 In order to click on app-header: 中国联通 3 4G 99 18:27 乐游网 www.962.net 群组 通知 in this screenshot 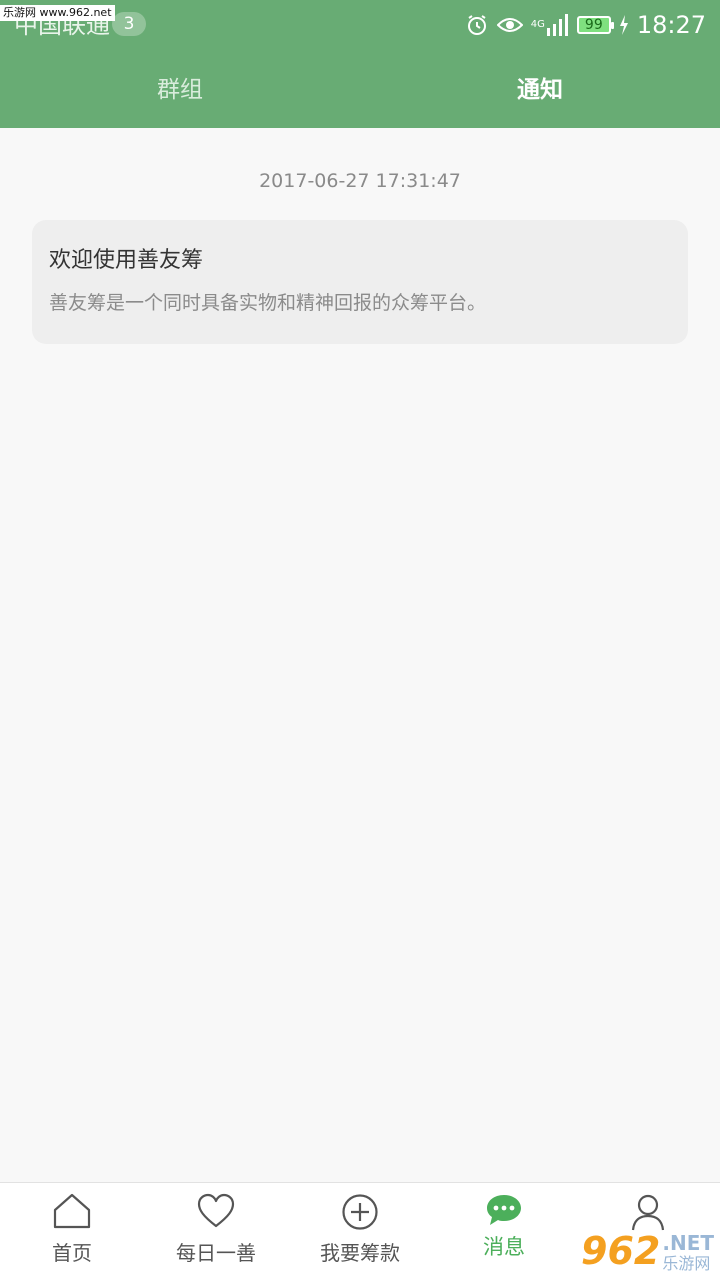, I will do `click(360, 64)`.